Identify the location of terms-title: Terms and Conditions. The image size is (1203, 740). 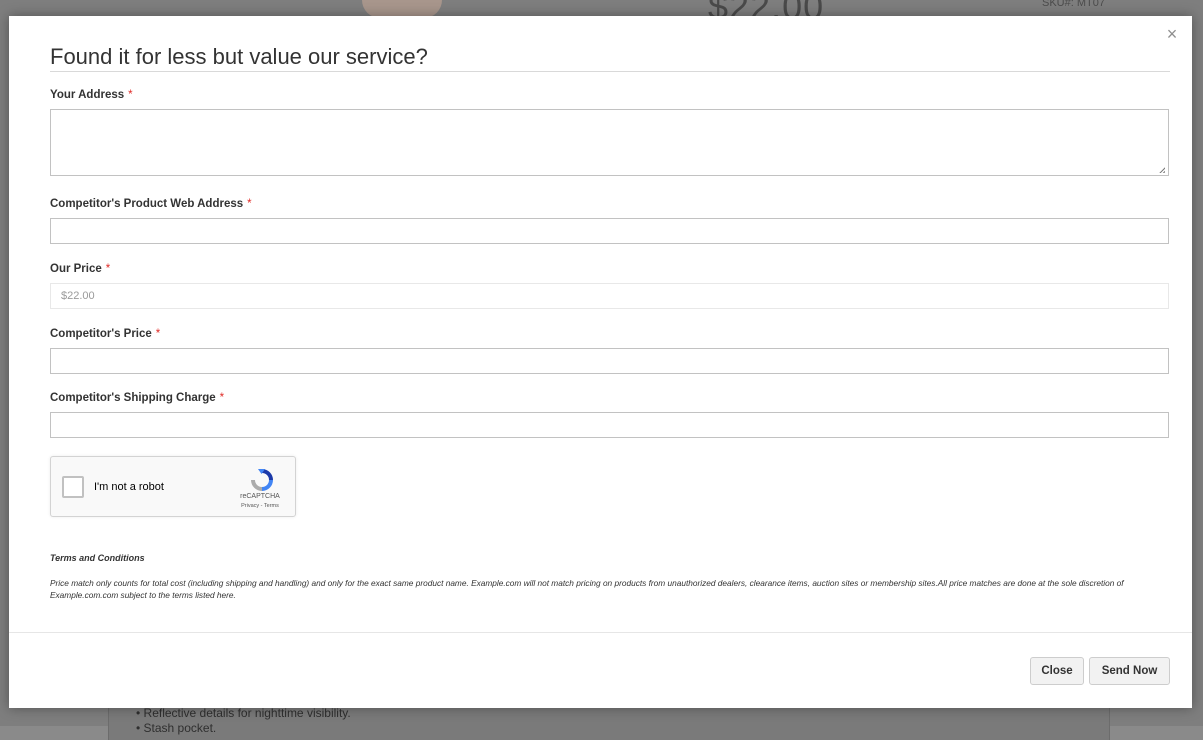
(97, 558).